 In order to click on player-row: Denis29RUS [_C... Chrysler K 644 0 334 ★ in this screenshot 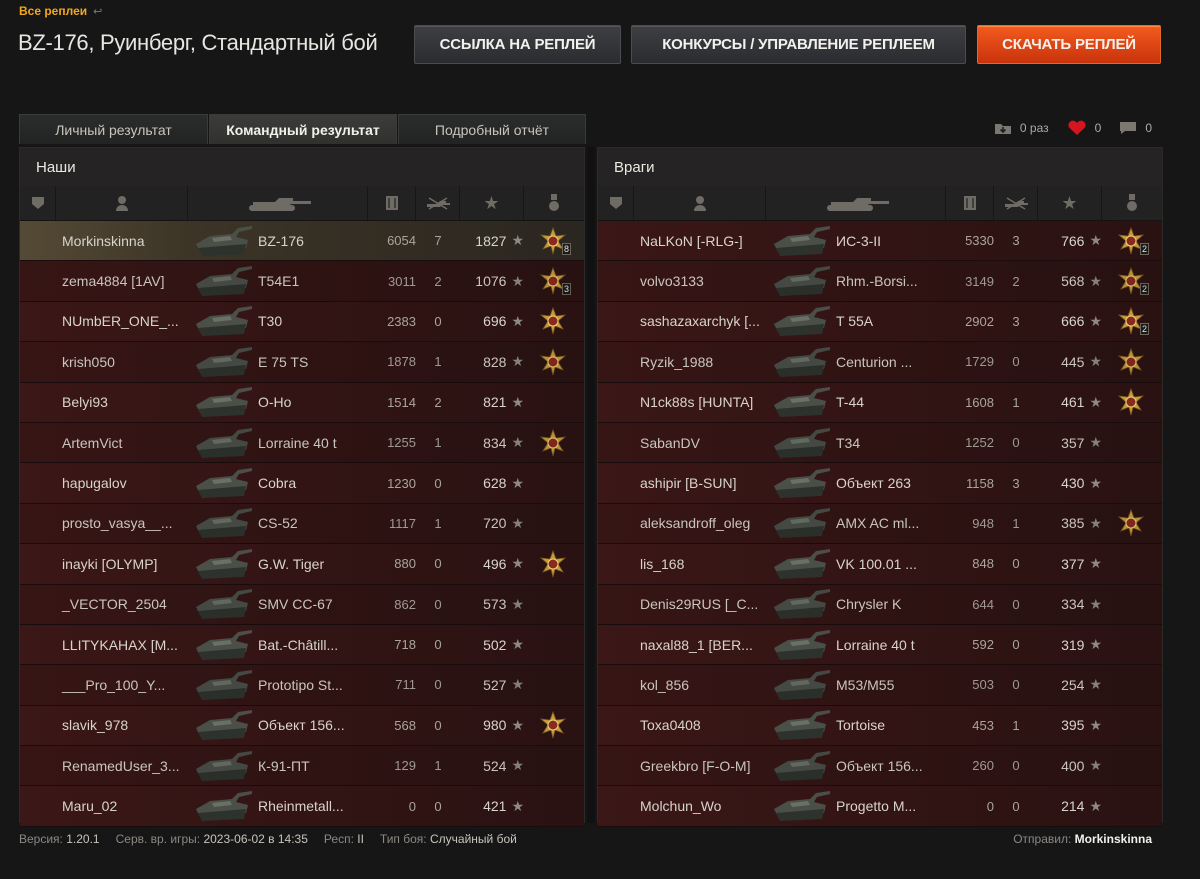, I will do `click(880, 604)`.